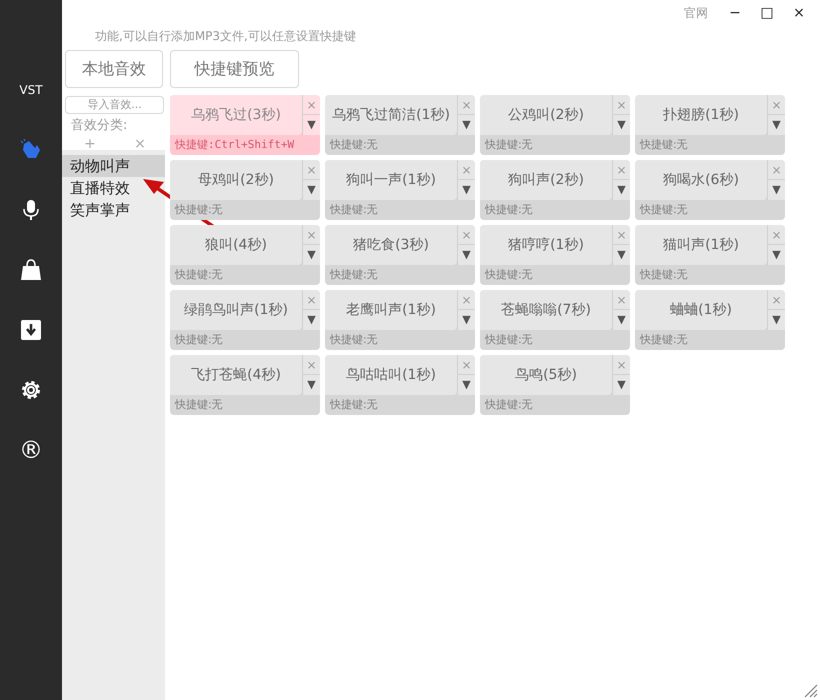  I want to click on sound-card: 母鸡叫(2秒) × ▼ 快捷键:无, so click(245, 190).